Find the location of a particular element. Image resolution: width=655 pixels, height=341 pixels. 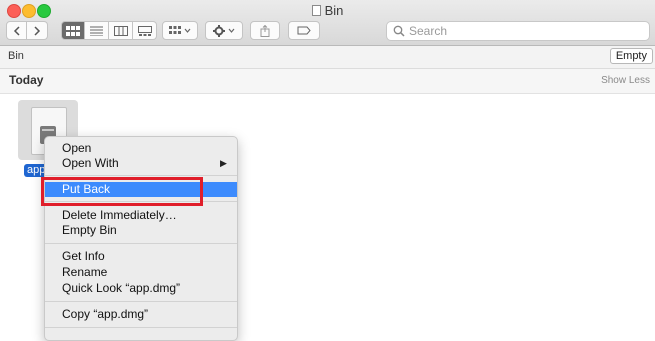

navigation-buttons is located at coordinates (27, 30).